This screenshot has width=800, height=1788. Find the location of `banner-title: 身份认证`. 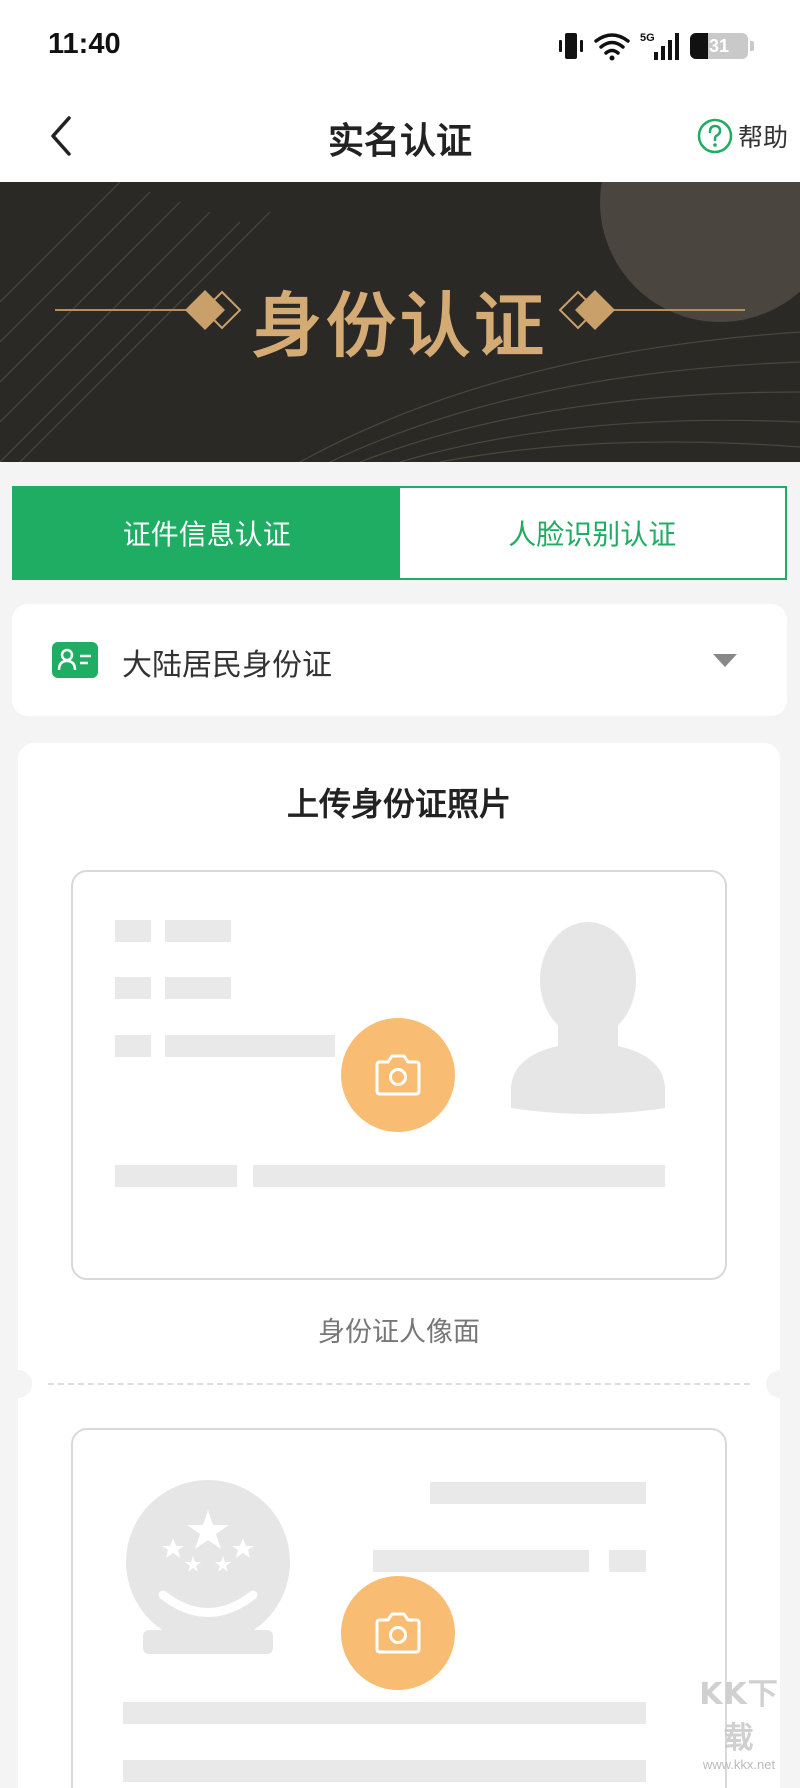

banner-title: 身份认证 is located at coordinates (400, 326).